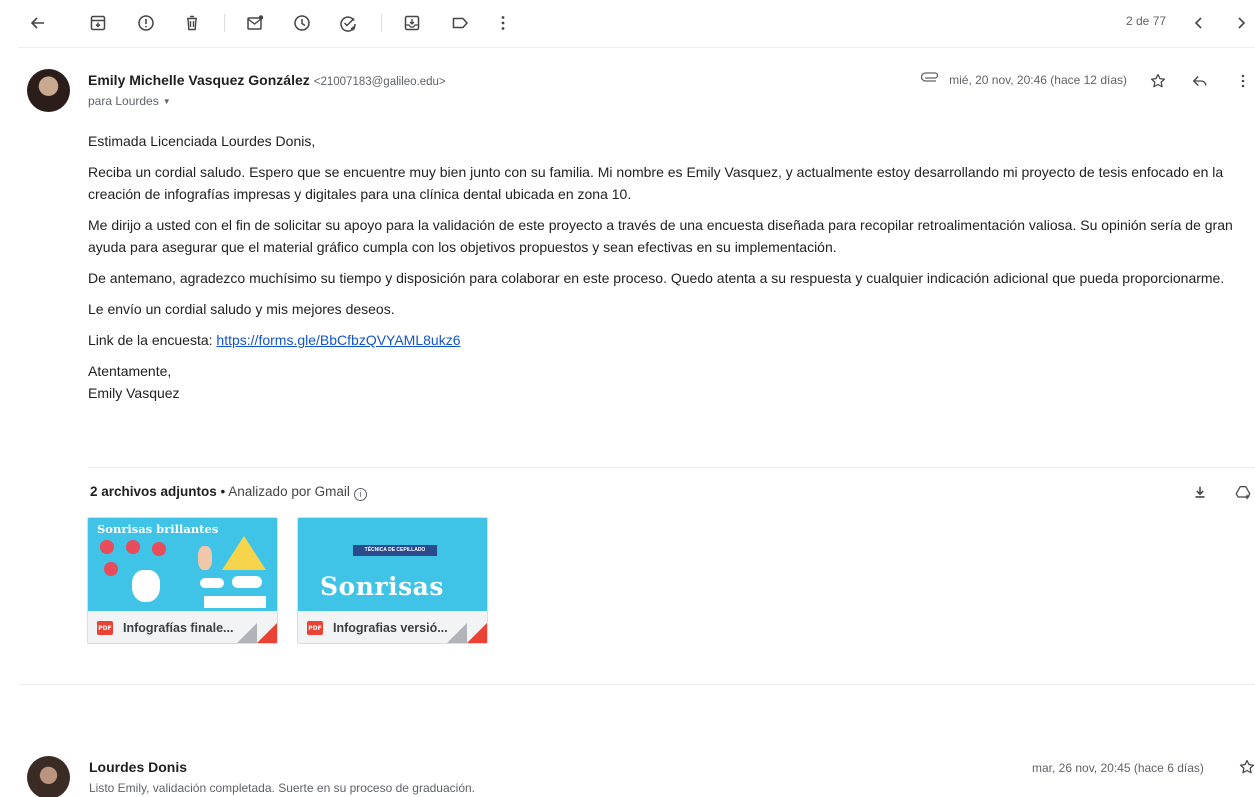 This screenshot has height=797, width=1255. Describe the element at coordinates (166, 102) in the screenshot. I see `caret-down-icon: ▼` at that location.